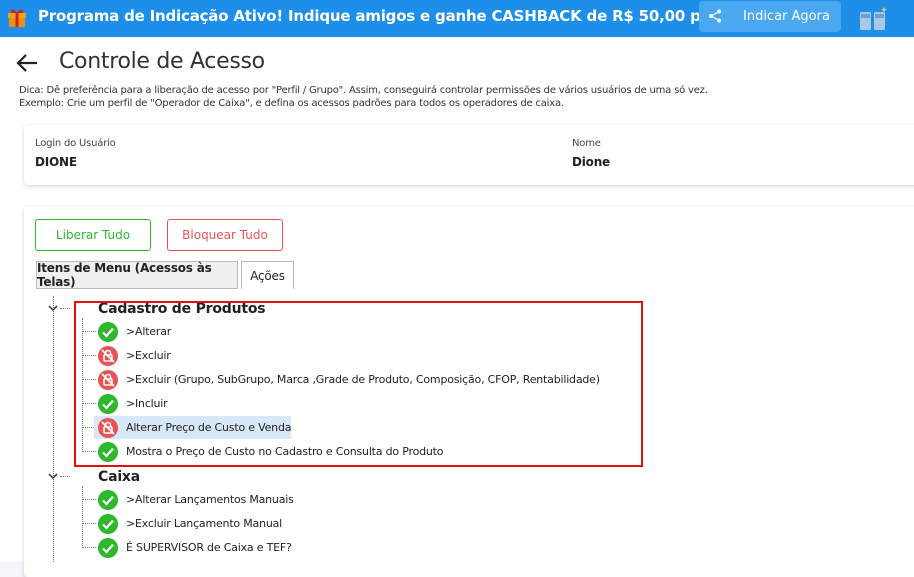  Describe the element at coordinates (210, 499) in the screenshot. I see `permission-item-label: >Alterar Lançamentos Manuais` at that location.